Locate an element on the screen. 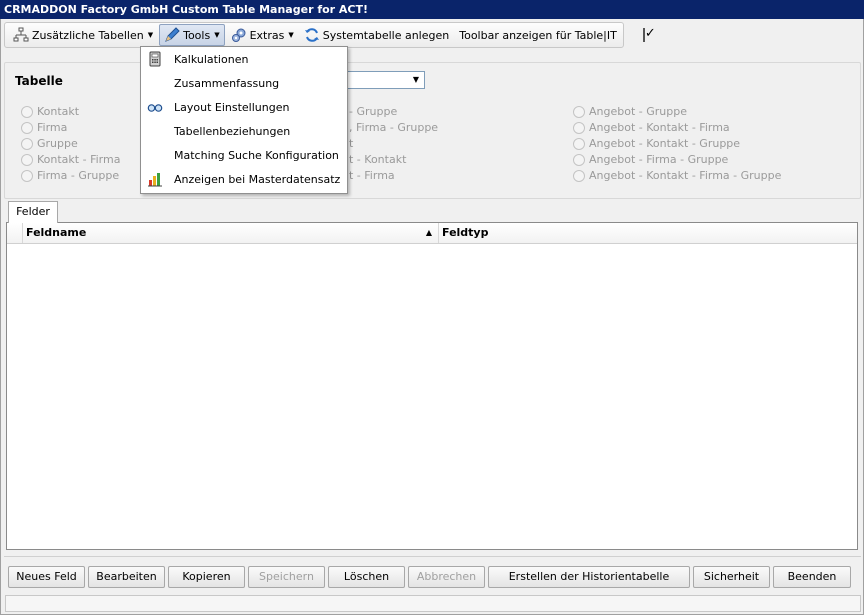 This screenshot has height=615, width=864. toolbar-anzeigen-checkbox is located at coordinates (649, 34).